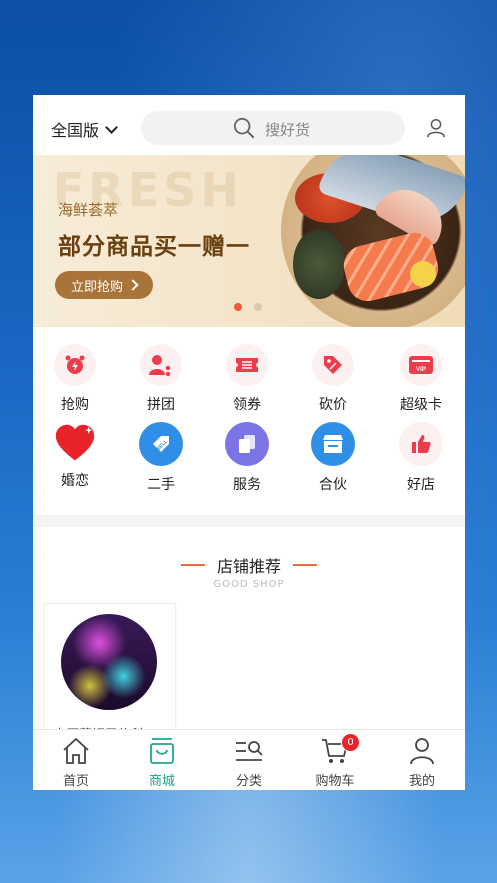 The width and height of the screenshot is (497, 883). Describe the element at coordinates (244, 128) in the screenshot. I see `search-icon` at that location.